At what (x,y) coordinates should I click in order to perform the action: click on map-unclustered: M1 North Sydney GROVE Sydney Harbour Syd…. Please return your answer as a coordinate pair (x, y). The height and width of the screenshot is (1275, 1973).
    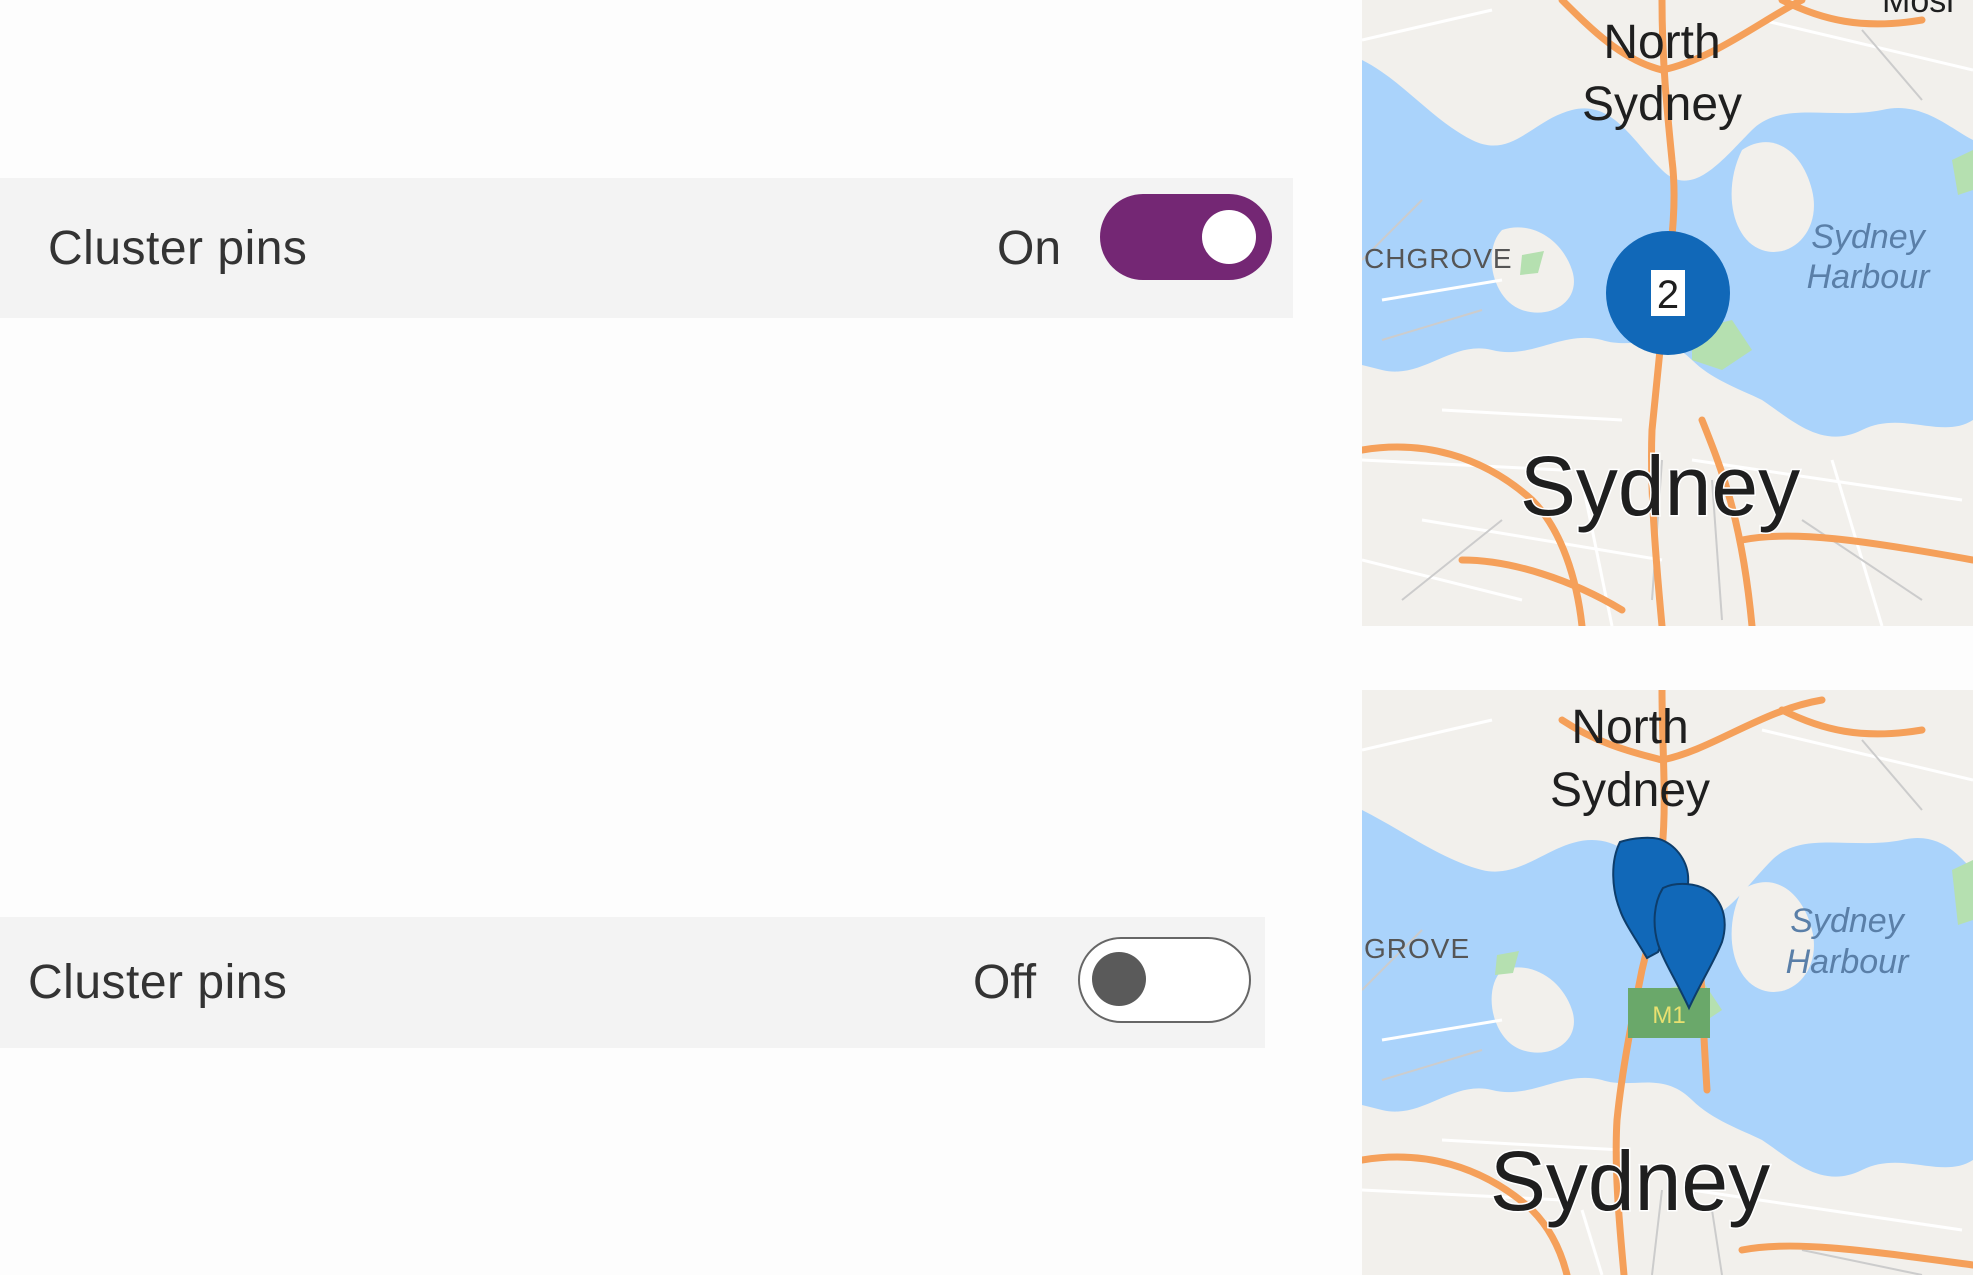
    Looking at the image, I should click on (1667, 982).